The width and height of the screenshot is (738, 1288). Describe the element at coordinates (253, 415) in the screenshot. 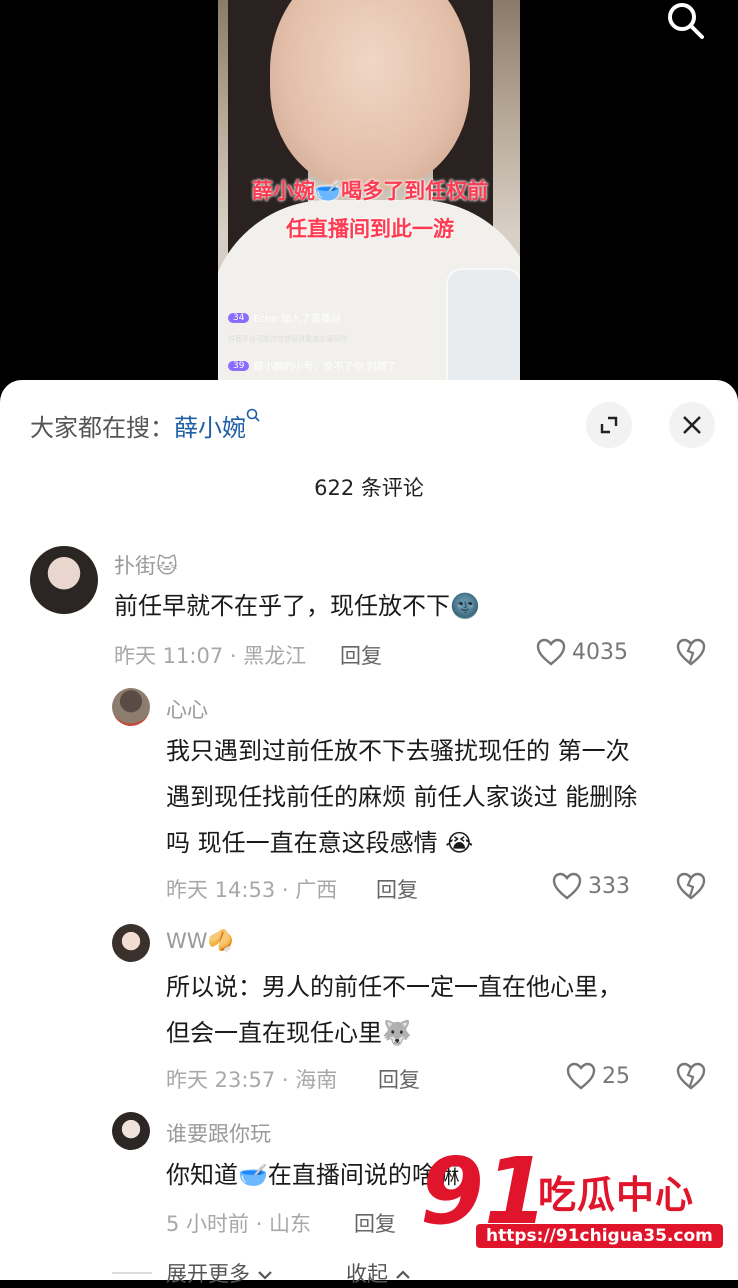

I see `small-search-icon` at that location.